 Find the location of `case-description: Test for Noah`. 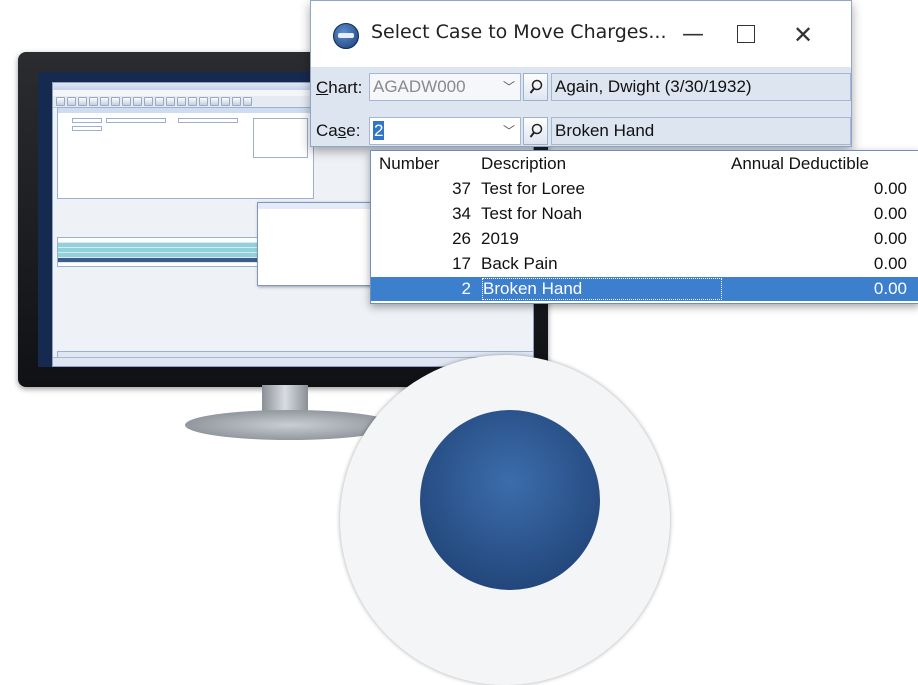

case-description: Test for Noah is located at coordinates (532, 213).